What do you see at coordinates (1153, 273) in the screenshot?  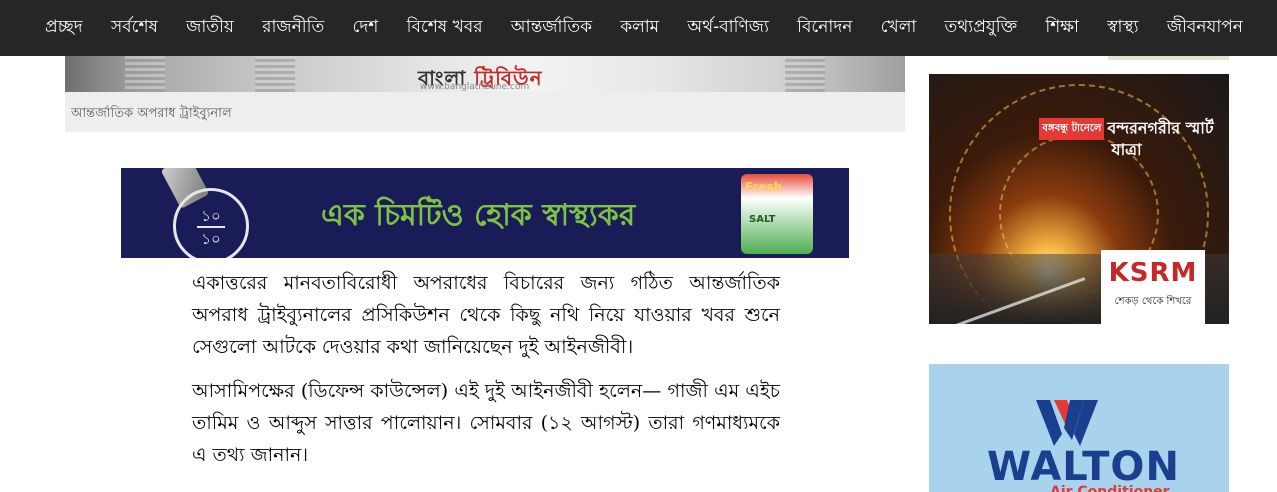 I see `ksrm-logo: KSRM` at bounding box center [1153, 273].